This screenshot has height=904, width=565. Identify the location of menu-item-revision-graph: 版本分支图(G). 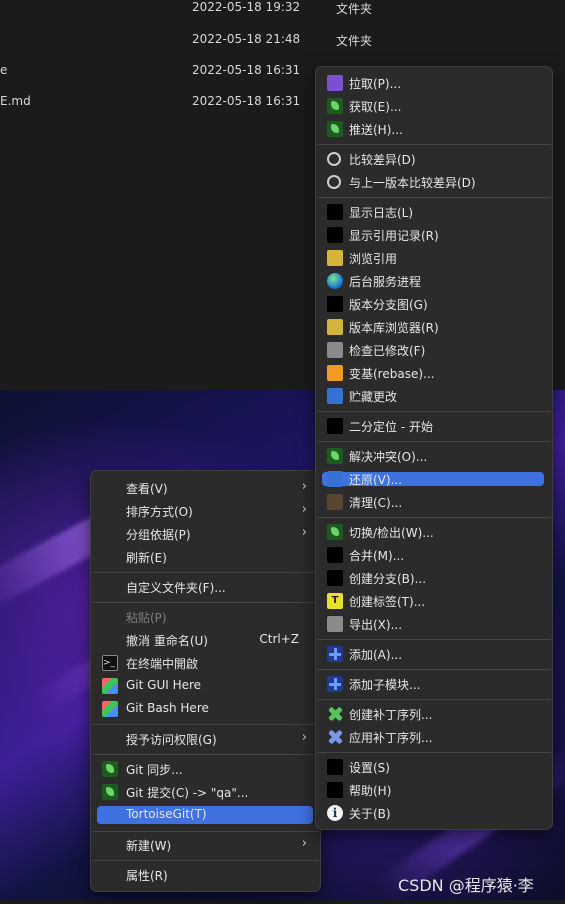
(433, 304).